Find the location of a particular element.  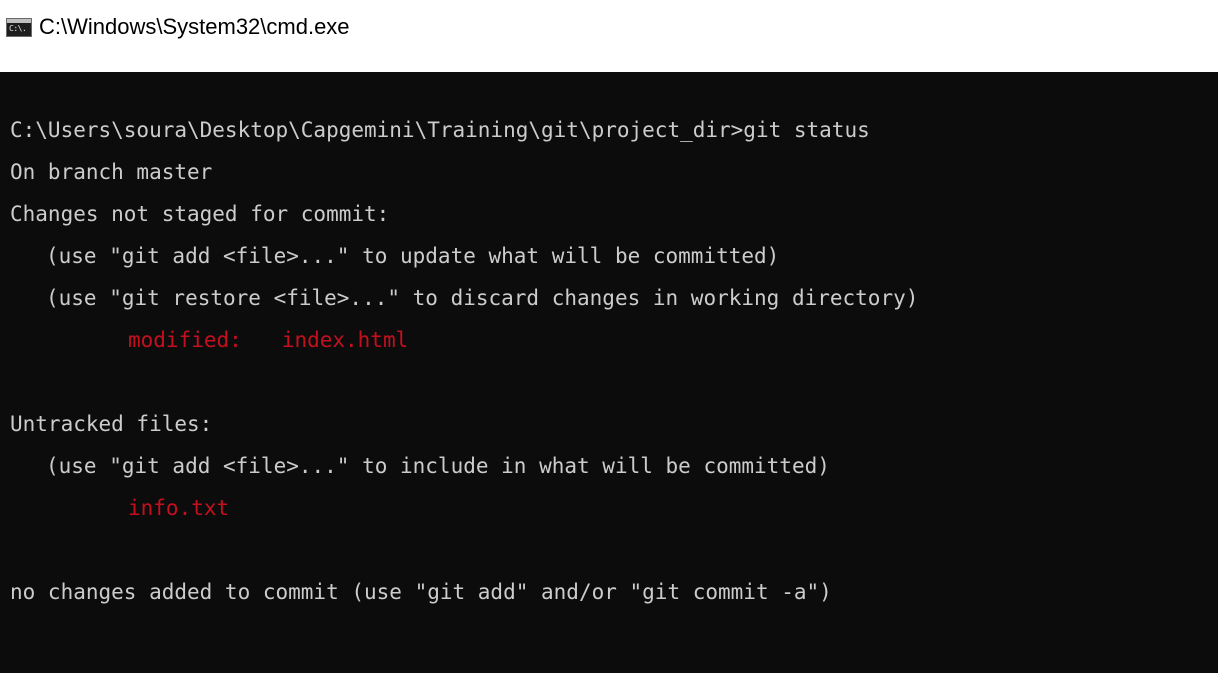

title-bar: C:\. C:\Windows\System32\cmd.exe is located at coordinates (609, 36).